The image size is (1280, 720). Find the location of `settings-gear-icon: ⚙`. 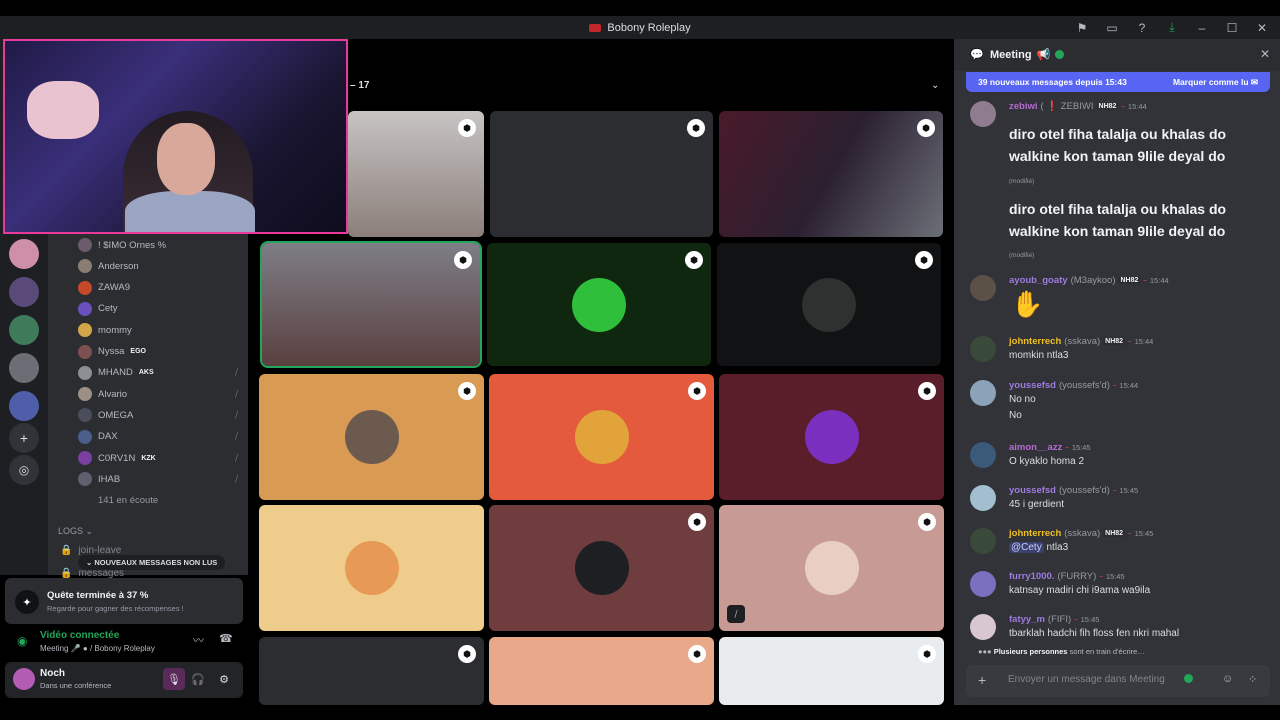

settings-gear-icon: ⚙ is located at coordinates (224, 679).